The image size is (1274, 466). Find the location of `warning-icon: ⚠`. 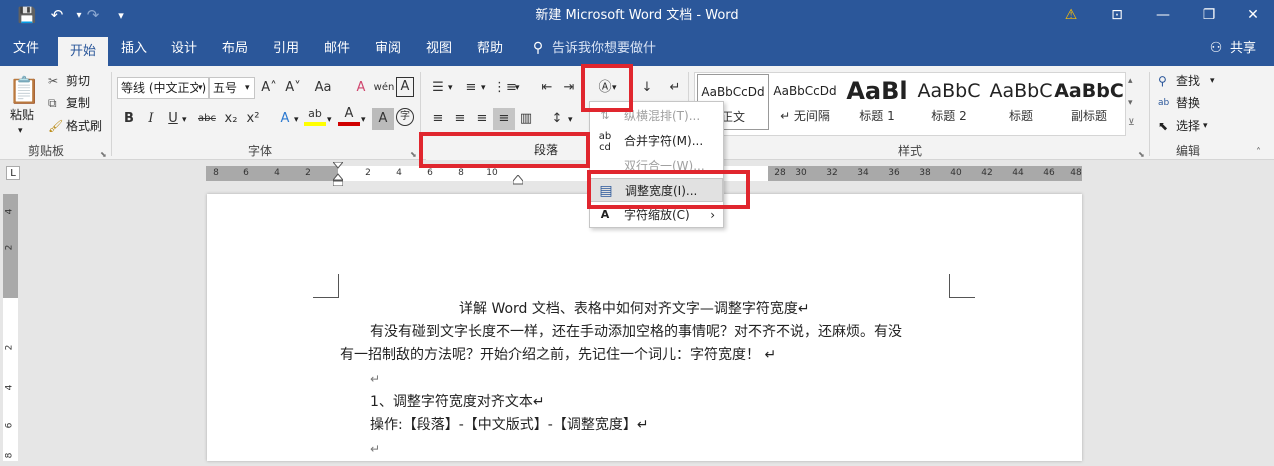

warning-icon: ⚠ is located at coordinates (1071, 15).